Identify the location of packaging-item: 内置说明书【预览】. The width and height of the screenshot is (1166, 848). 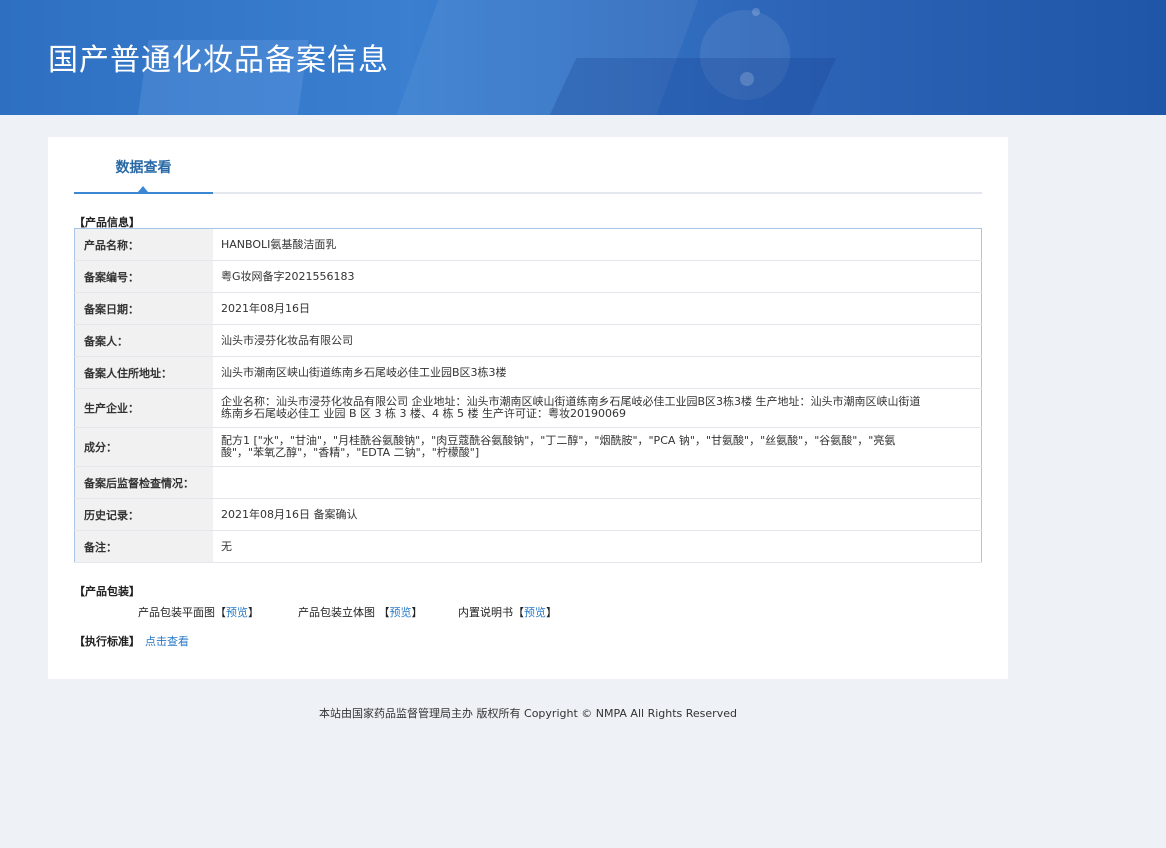
(507, 612).